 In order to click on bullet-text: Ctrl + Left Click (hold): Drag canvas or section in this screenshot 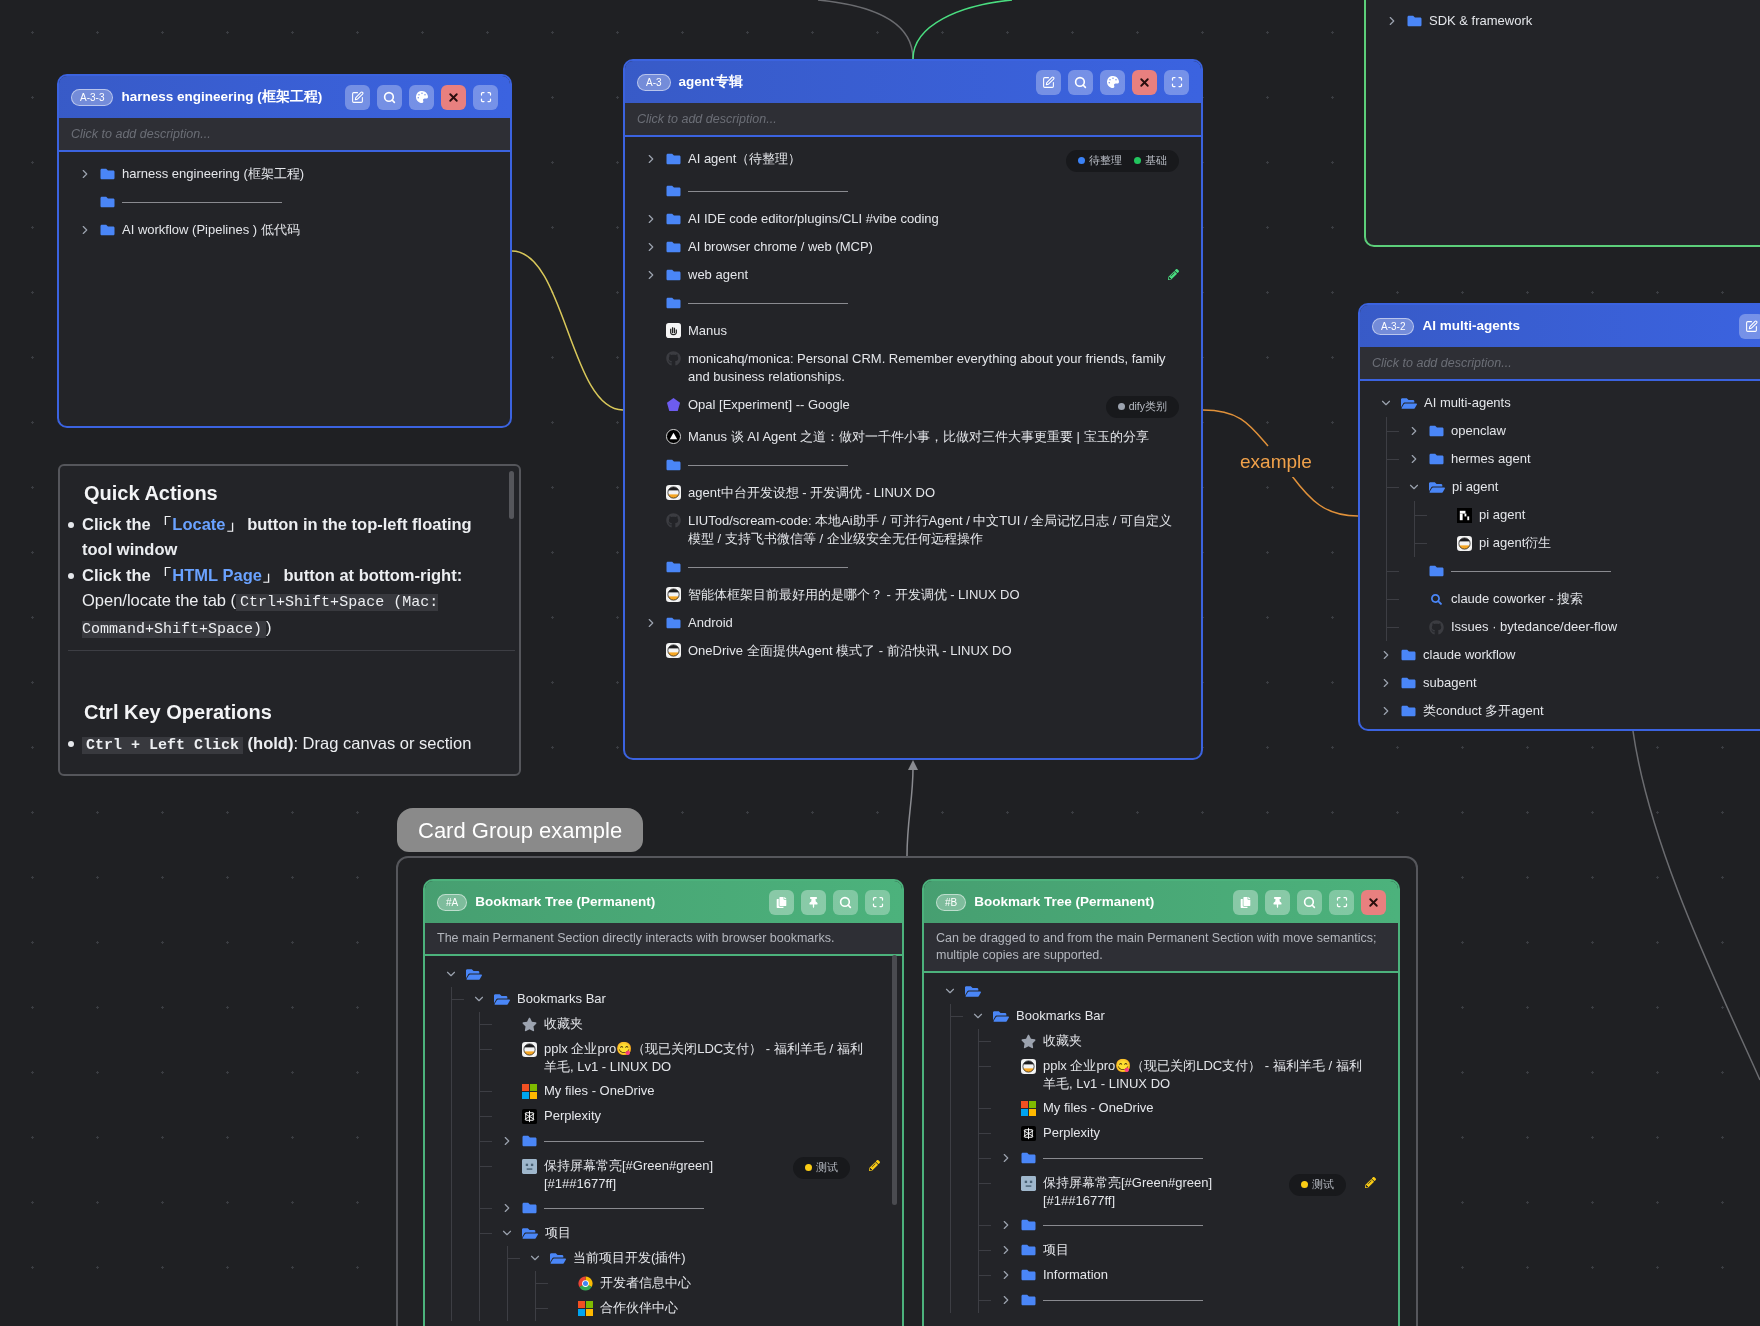, I will do `click(277, 744)`.